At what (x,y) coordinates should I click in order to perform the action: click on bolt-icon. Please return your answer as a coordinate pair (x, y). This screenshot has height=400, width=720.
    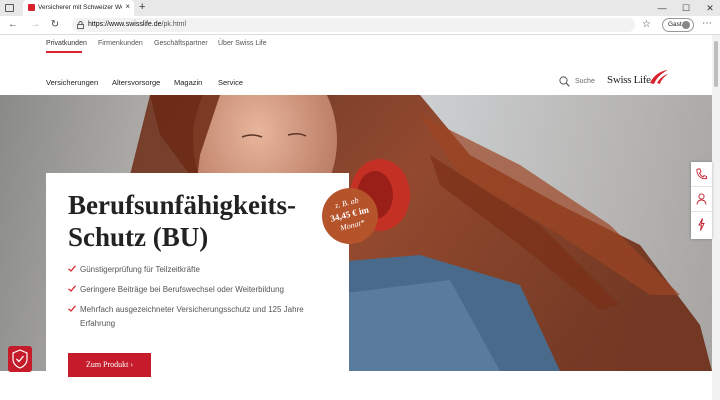
    Looking at the image, I should click on (701, 224).